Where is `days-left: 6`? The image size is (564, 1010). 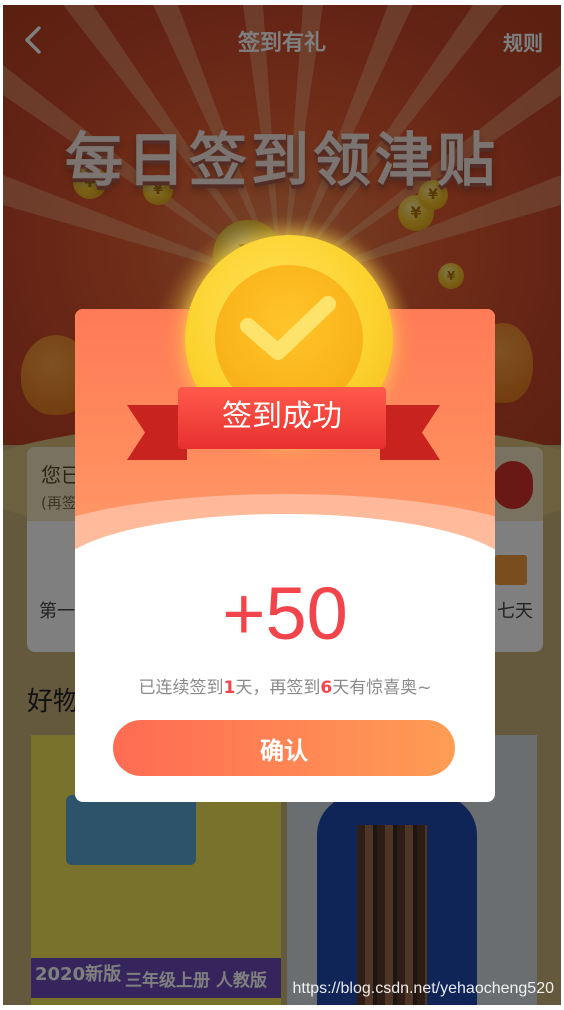
days-left: 6 is located at coordinates (326, 688).